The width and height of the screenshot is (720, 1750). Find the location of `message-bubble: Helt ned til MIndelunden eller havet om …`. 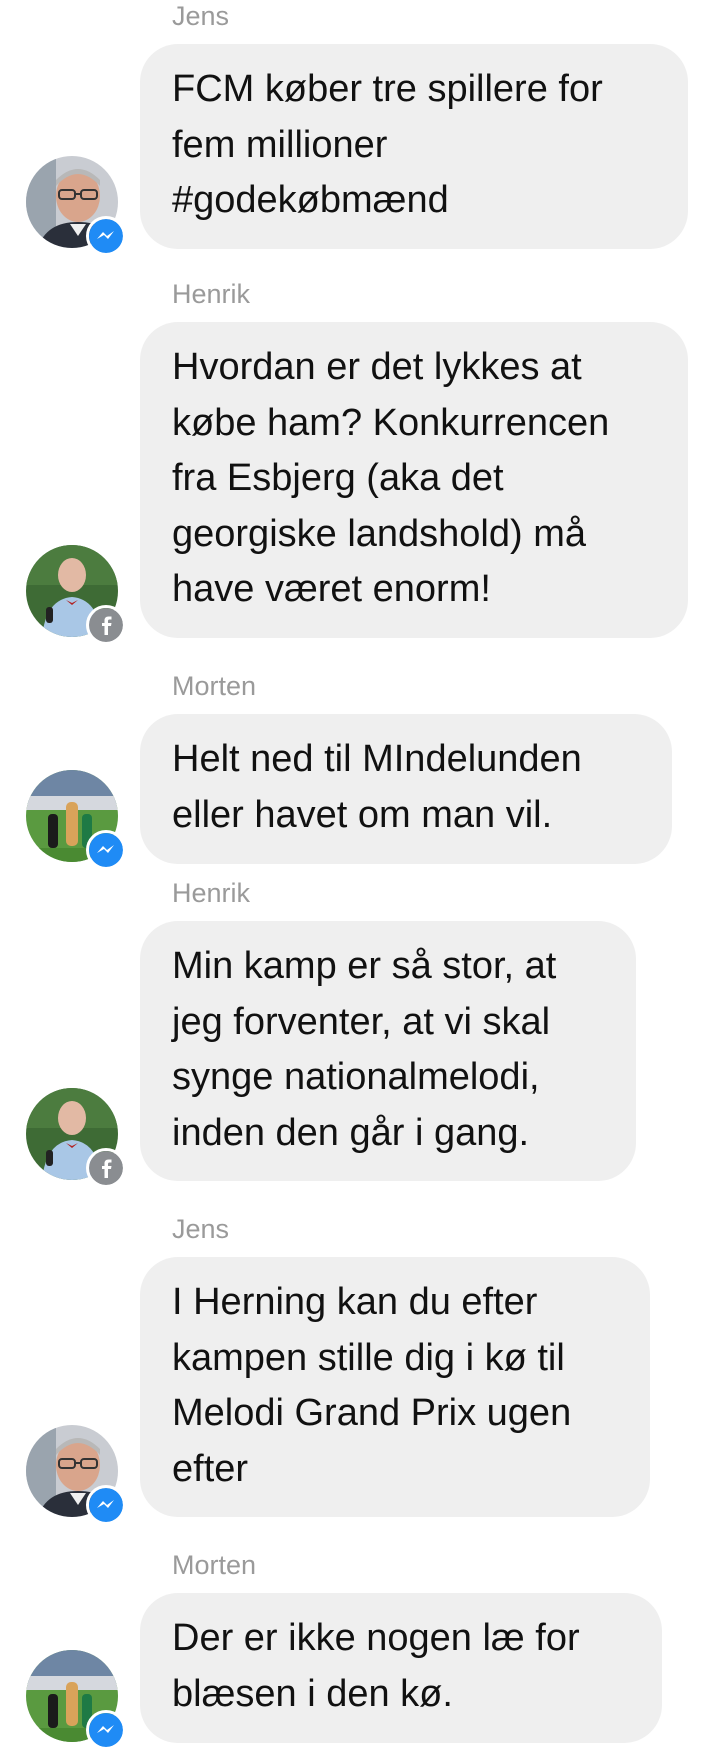

message-bubble: Helt ned til MIndelunden eller havet om … is located at coordinates (406, 789).